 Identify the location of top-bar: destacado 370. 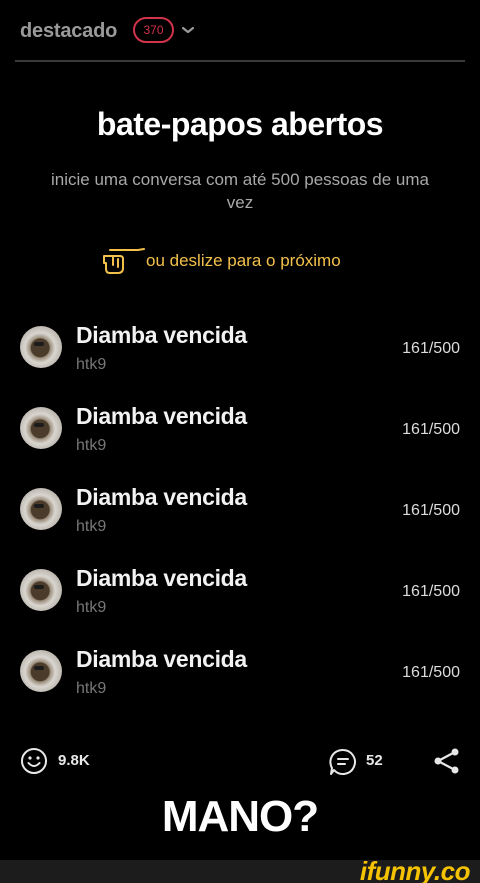
(240, 31).